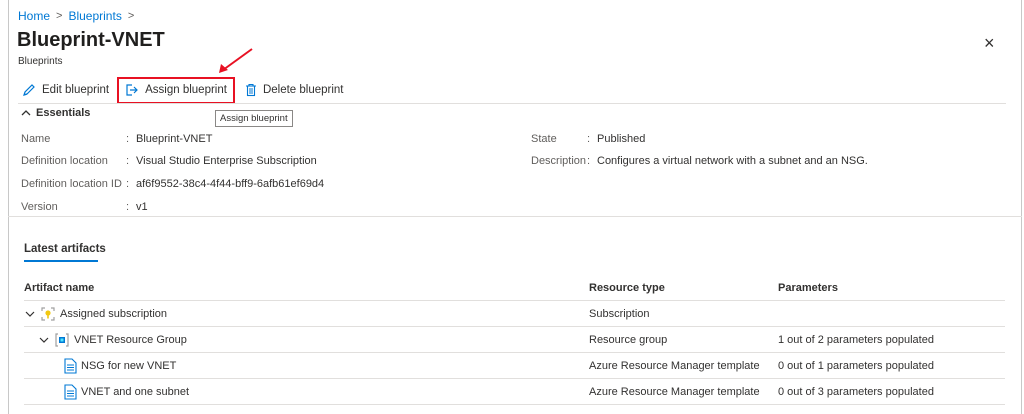 Image resolution: width=1024 pixels, height=414 pixels. Describe the element at coordinates (856, 339) in the screenshot. I see `parameters: 1 out of 2 parameters populated` at that location.